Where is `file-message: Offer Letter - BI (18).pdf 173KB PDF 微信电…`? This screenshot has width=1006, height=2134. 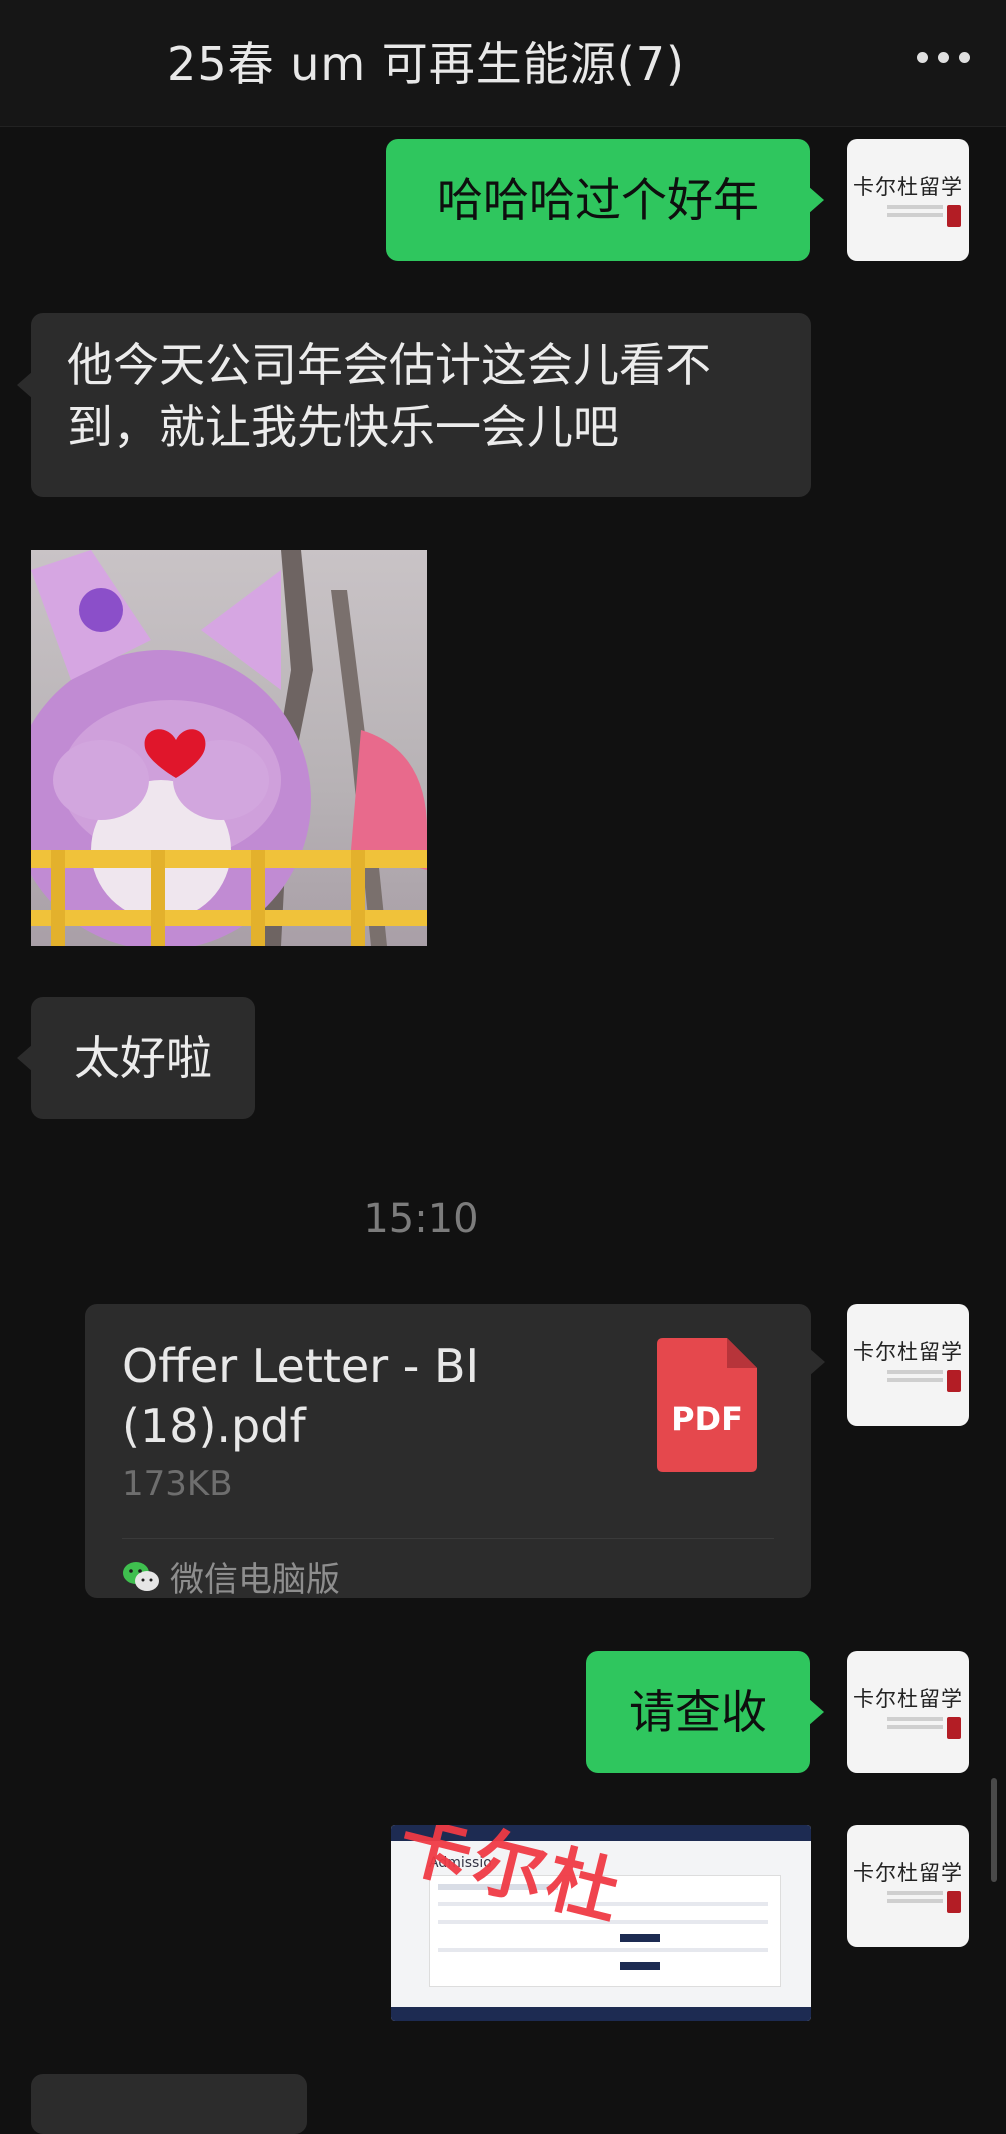 file-message: Offer Letter - BI (18).pdf 173KB PDF 微信电… is located at coordinates (455, 1452).